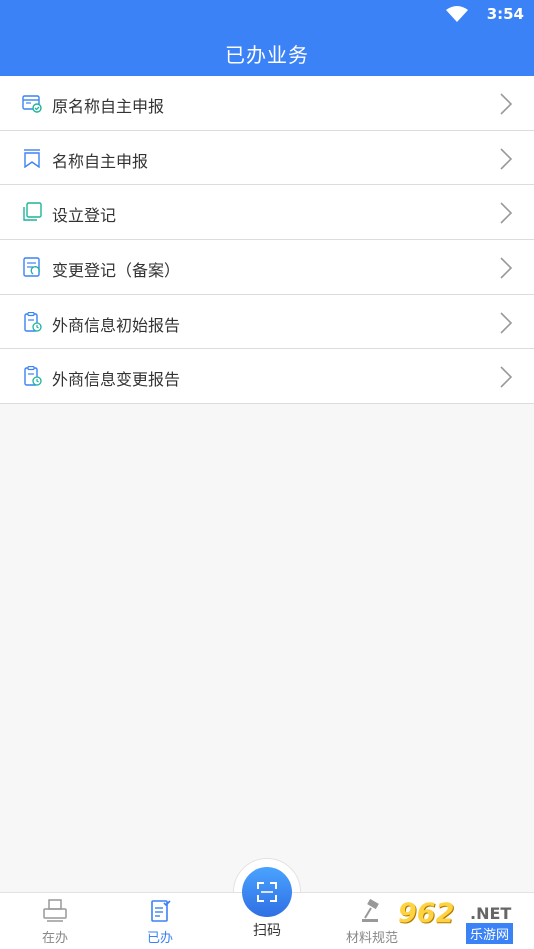  I want to click on app-bar: 已办业务, so click(267, 53).